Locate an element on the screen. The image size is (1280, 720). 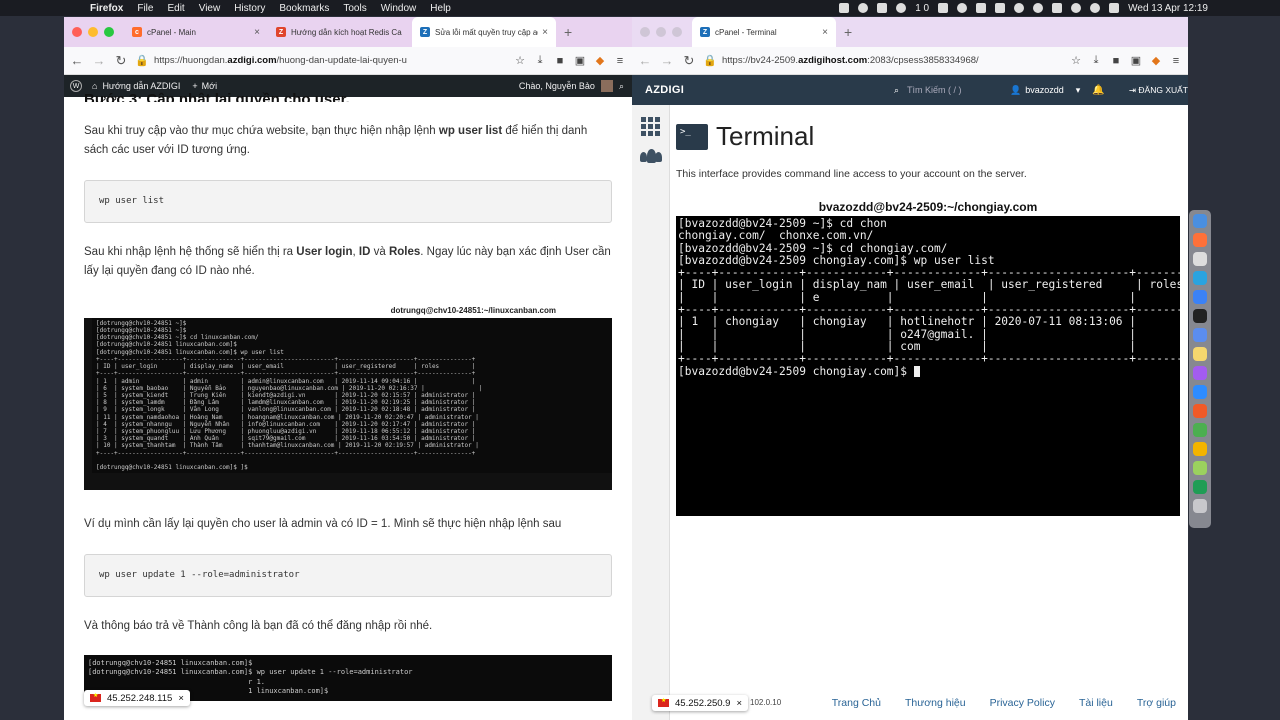
code-block: wp user update 1 --role=administrator is located at coordinates (348, 575).